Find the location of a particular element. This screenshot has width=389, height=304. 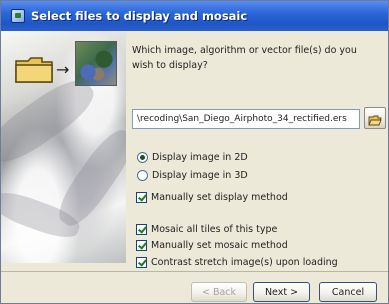

next-button: Next > is located at coordinates (281, 292).